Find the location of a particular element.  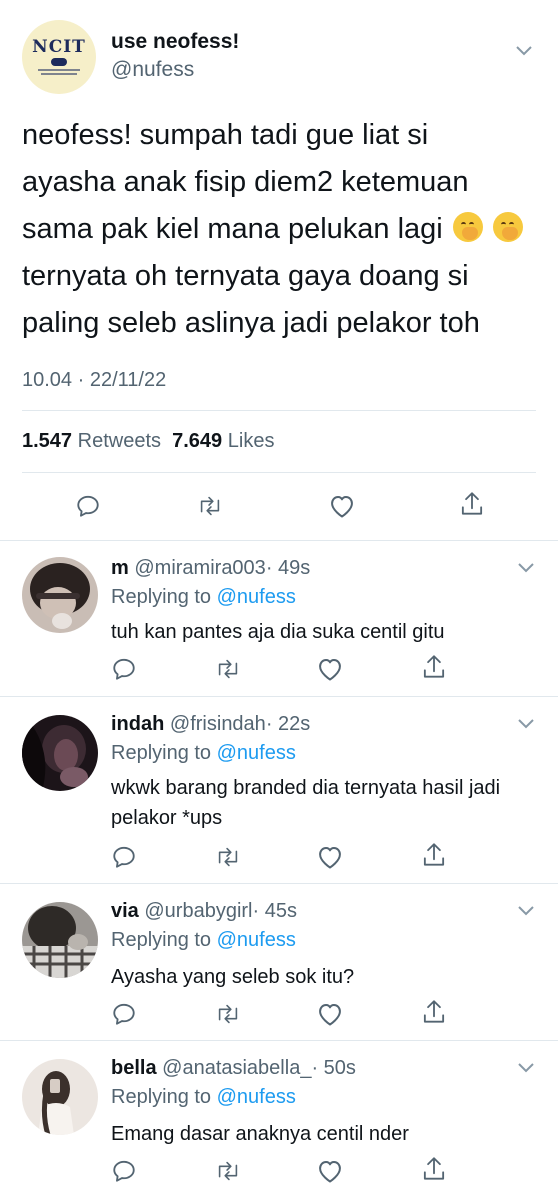

reply-time: · 50s is located at coordinates (333, 1068).